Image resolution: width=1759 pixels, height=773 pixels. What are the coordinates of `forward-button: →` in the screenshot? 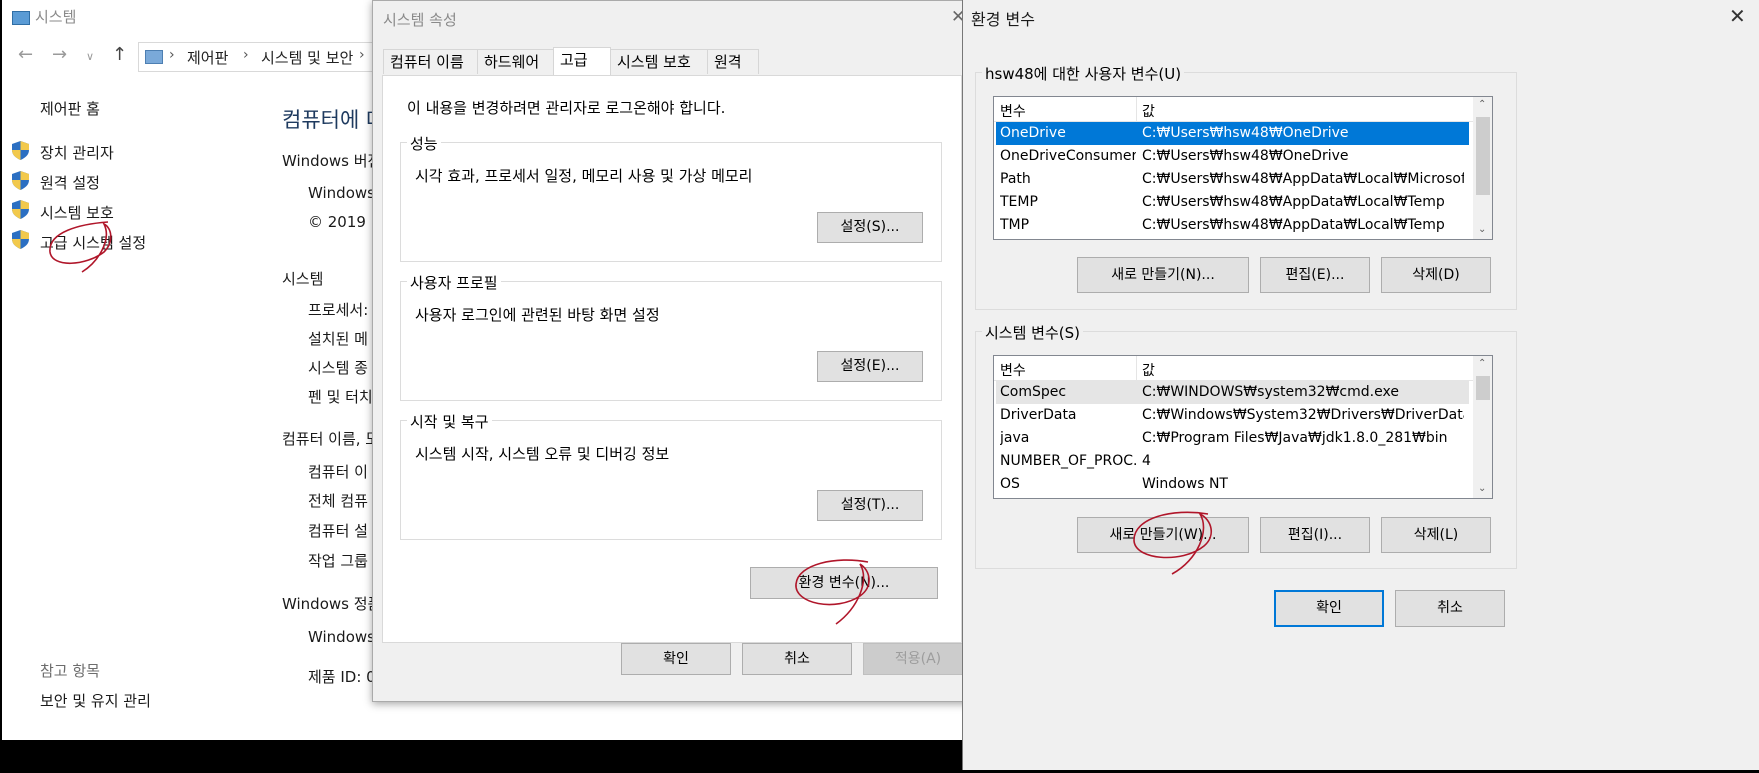 It's located at (59, 54).